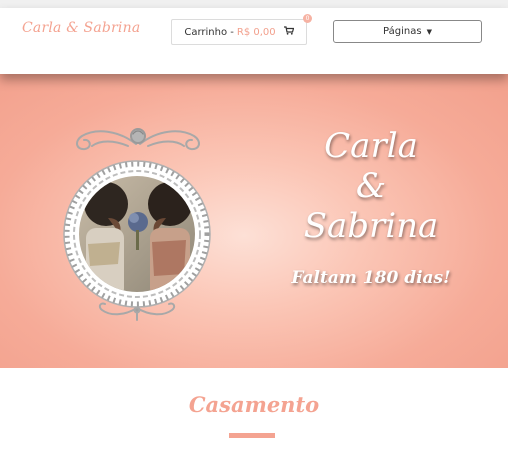 Image resolution: width=508 pixels, height=458 pixels. Describe the element at coordinates (252, 435) in the screenshot. I see `section-title-underline` at that location.